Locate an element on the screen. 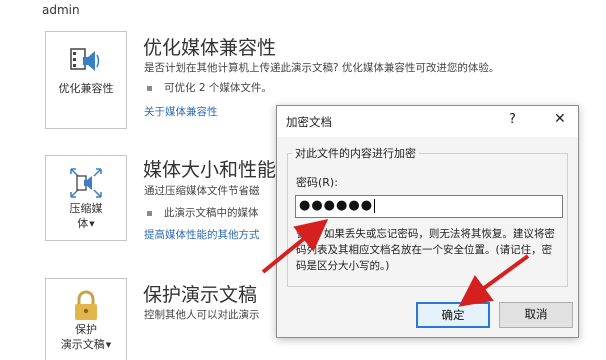 The width and height of the screenshot is (606, 360). section-desc-compat: 是否计划在其他计算机上传递此演示文稿? 优化媒体兼容性可改进您的体验。 is located at coordinates (322, 68).